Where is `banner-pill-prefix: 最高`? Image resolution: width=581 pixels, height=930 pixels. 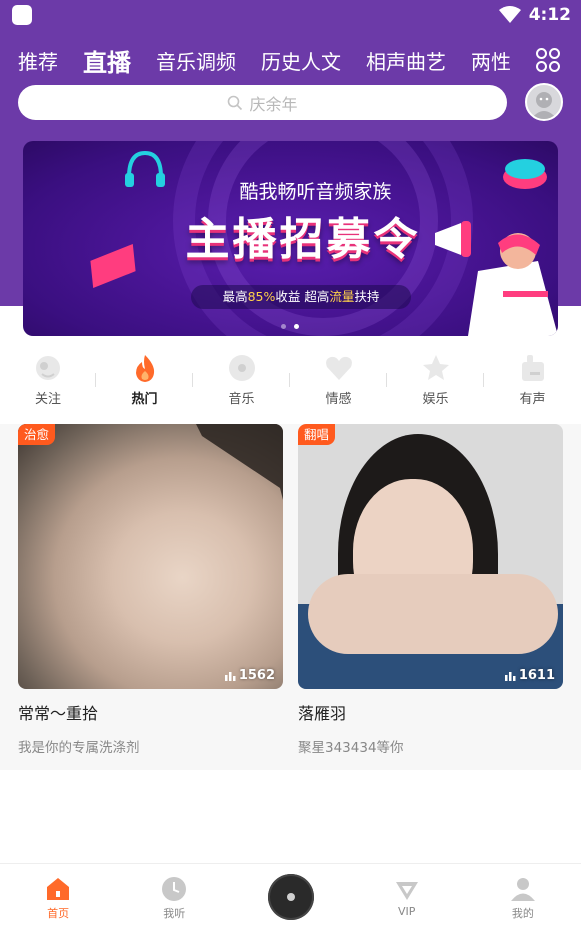 banner-pill-prefix: 最高 is located at coordinates (235, 296).